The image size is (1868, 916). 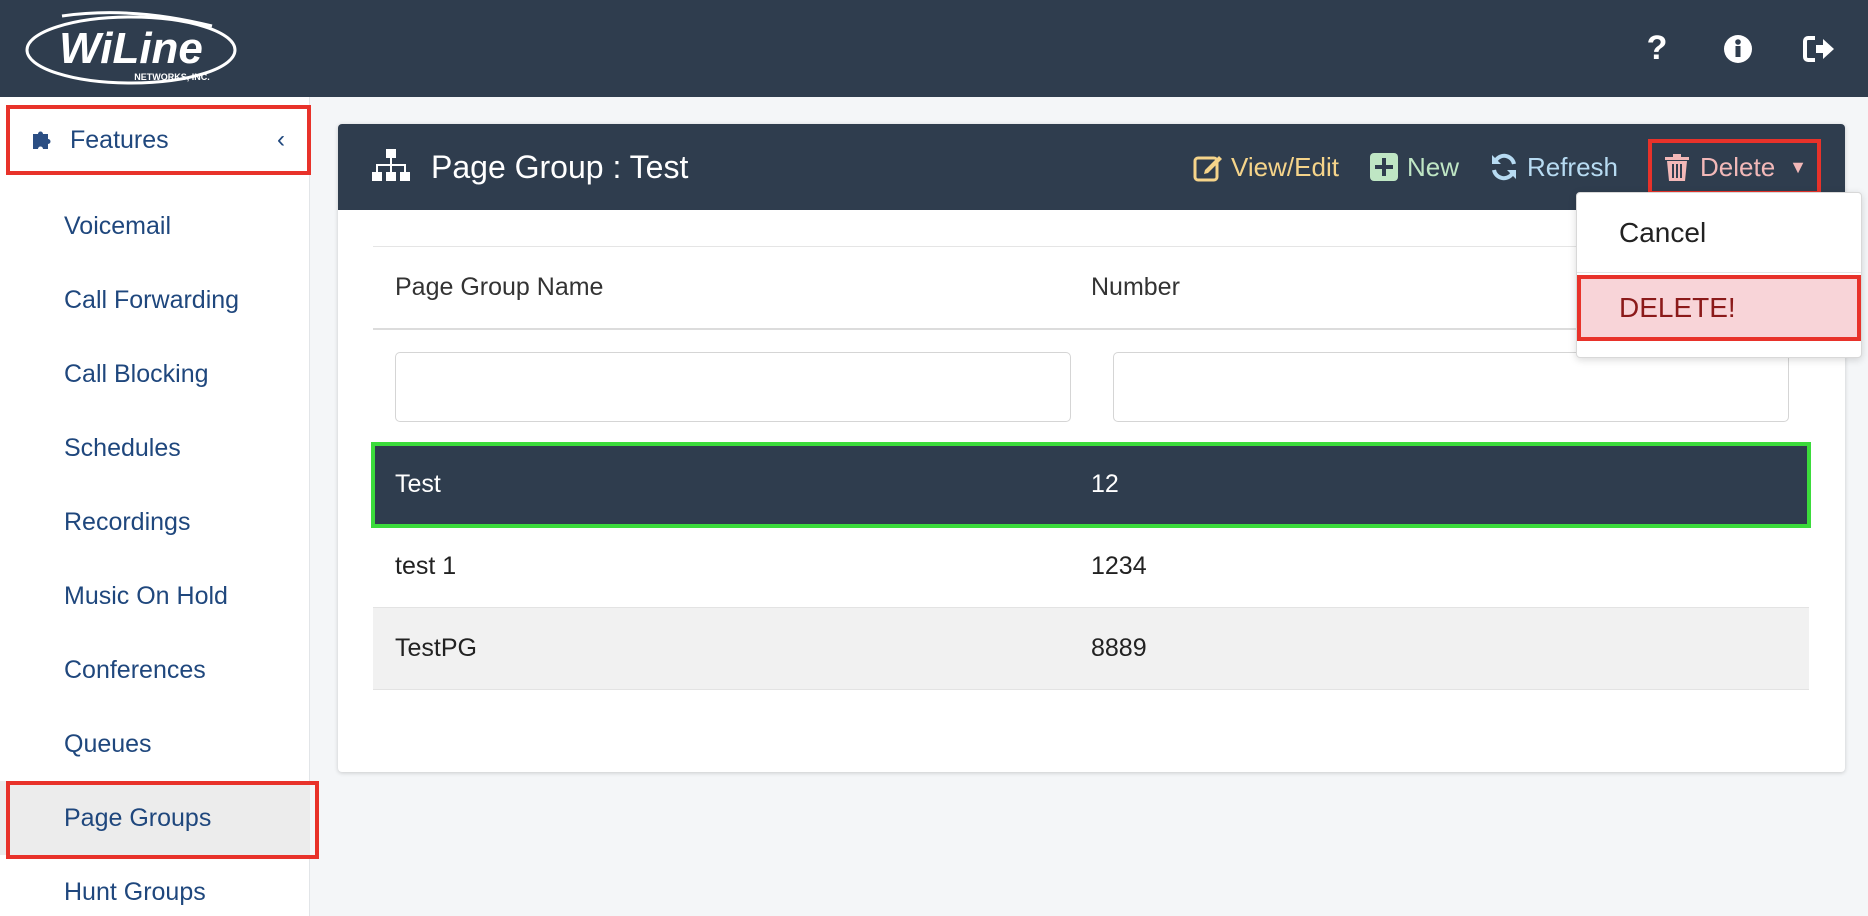 What do you see at coordinates (1208, 169) in the screenshot?
I see `edit-icon` at bounding box center [1208, 169].